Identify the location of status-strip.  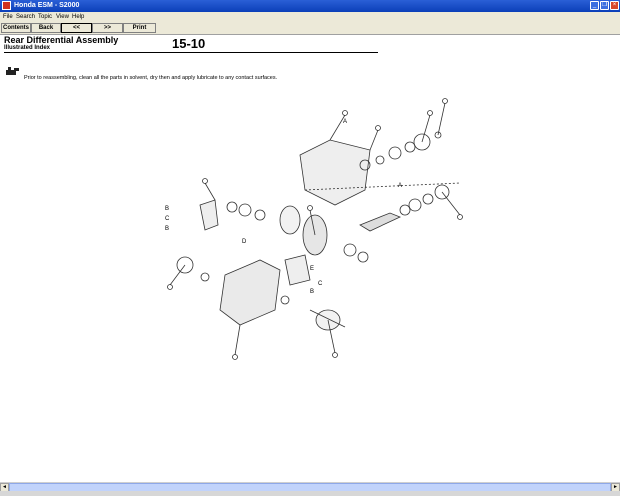
(310, 493).